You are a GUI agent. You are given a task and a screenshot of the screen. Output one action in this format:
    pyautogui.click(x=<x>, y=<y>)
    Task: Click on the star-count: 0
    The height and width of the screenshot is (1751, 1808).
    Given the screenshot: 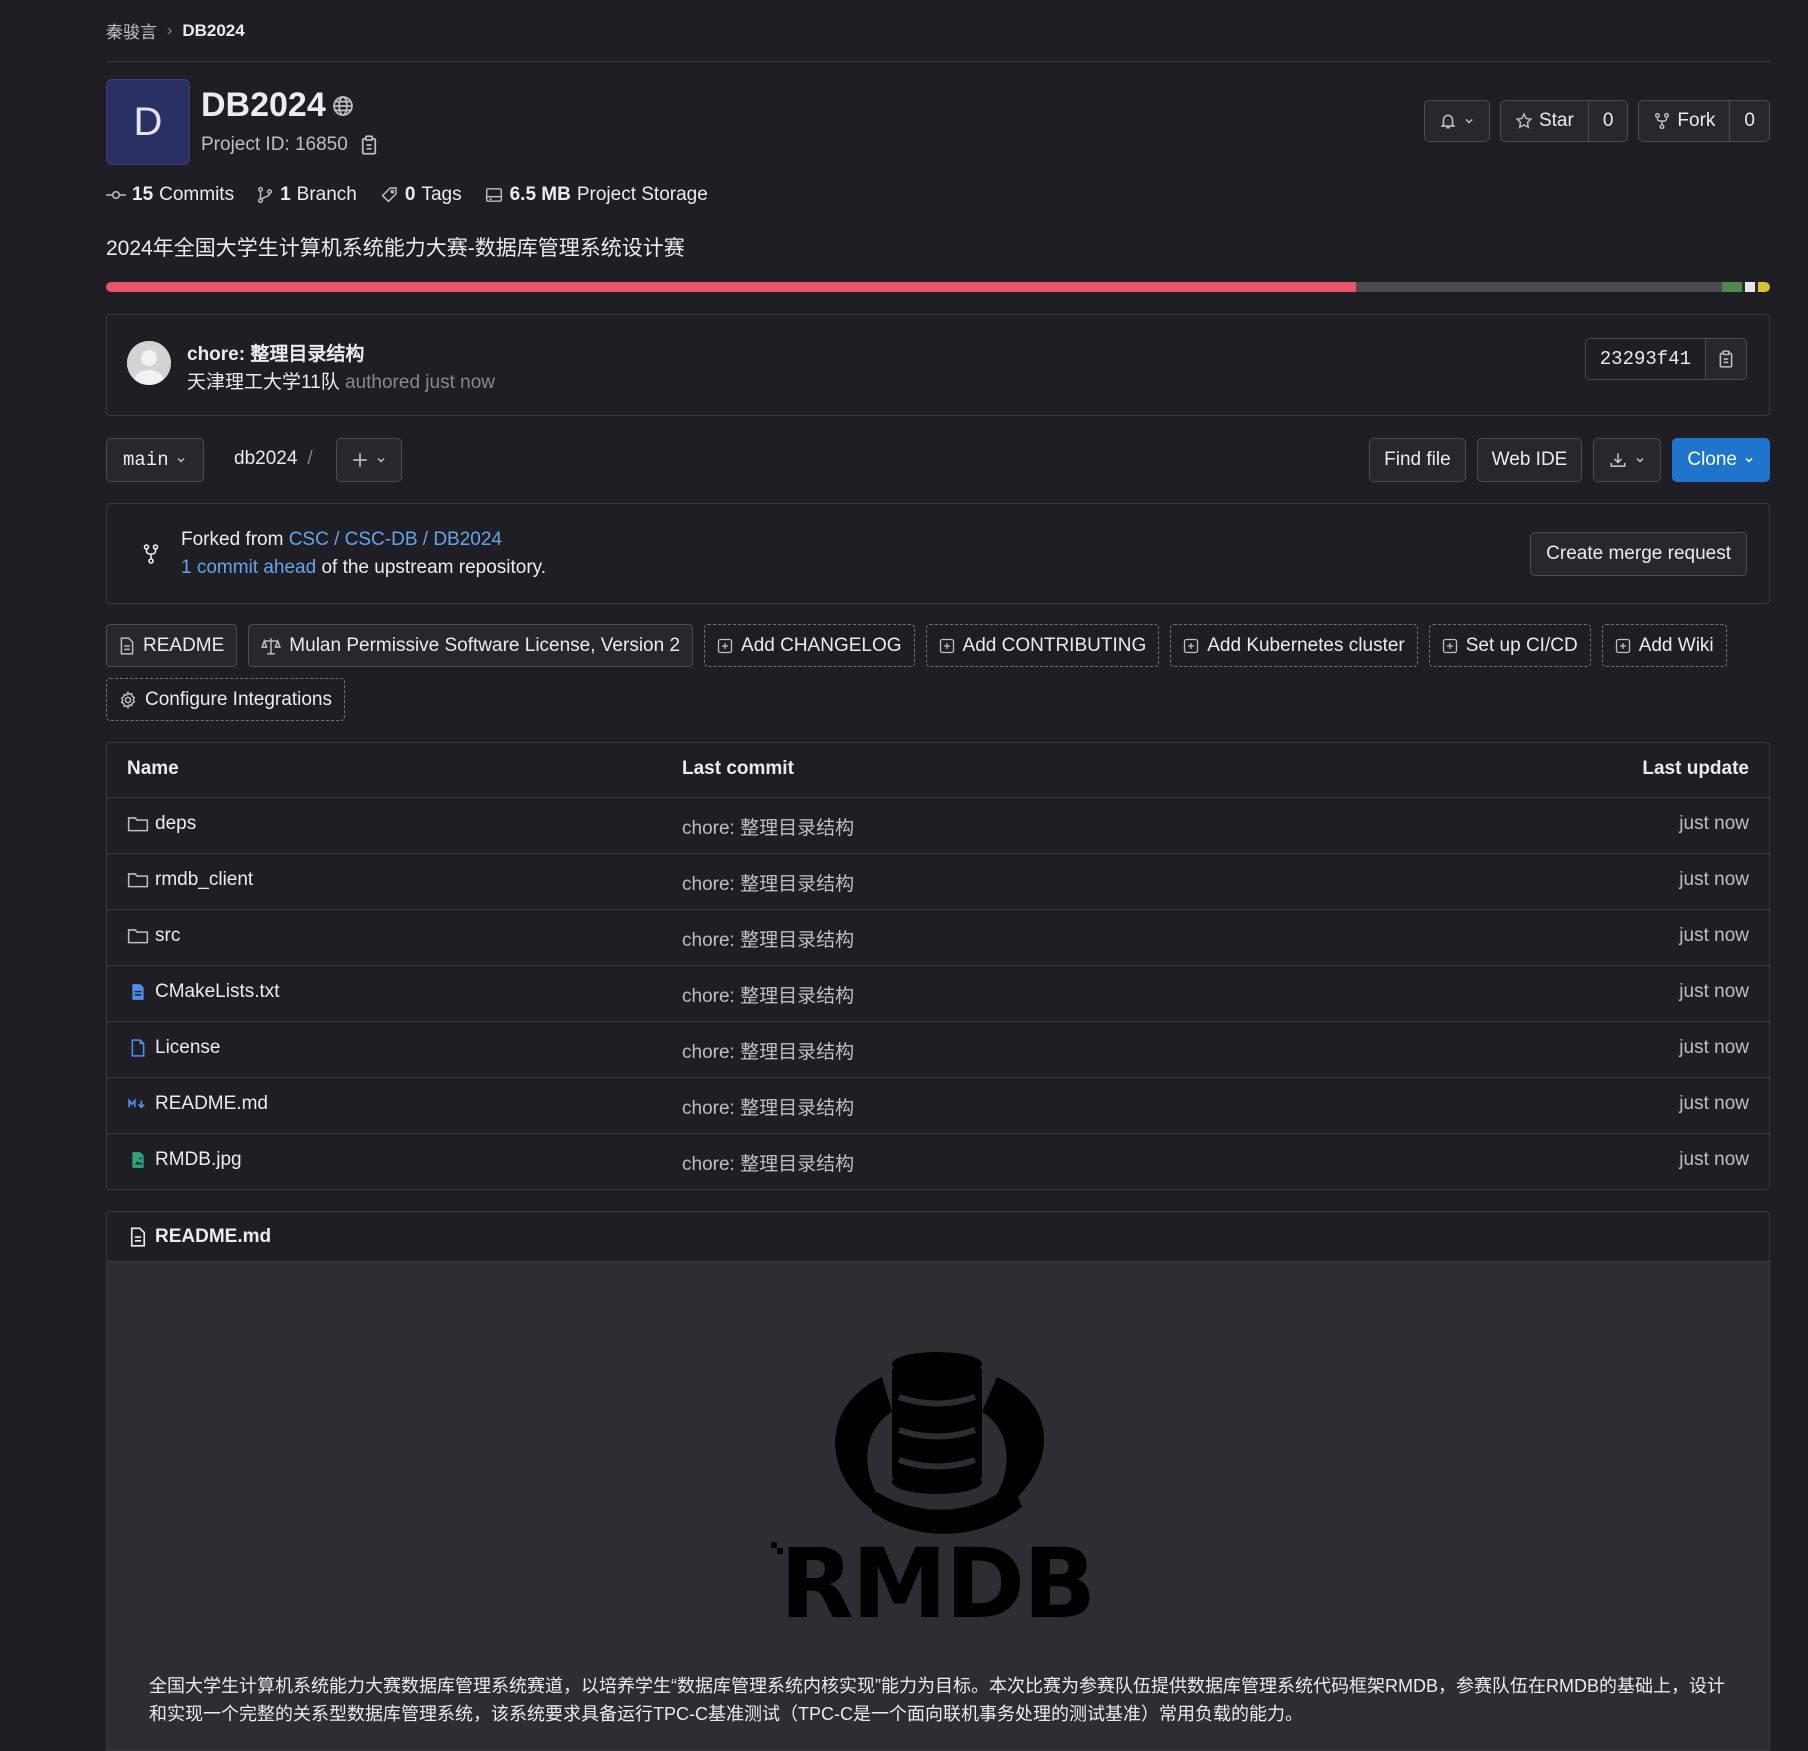 What is the action you would take?
    pyautogui.click(x=1607, y=121)
    